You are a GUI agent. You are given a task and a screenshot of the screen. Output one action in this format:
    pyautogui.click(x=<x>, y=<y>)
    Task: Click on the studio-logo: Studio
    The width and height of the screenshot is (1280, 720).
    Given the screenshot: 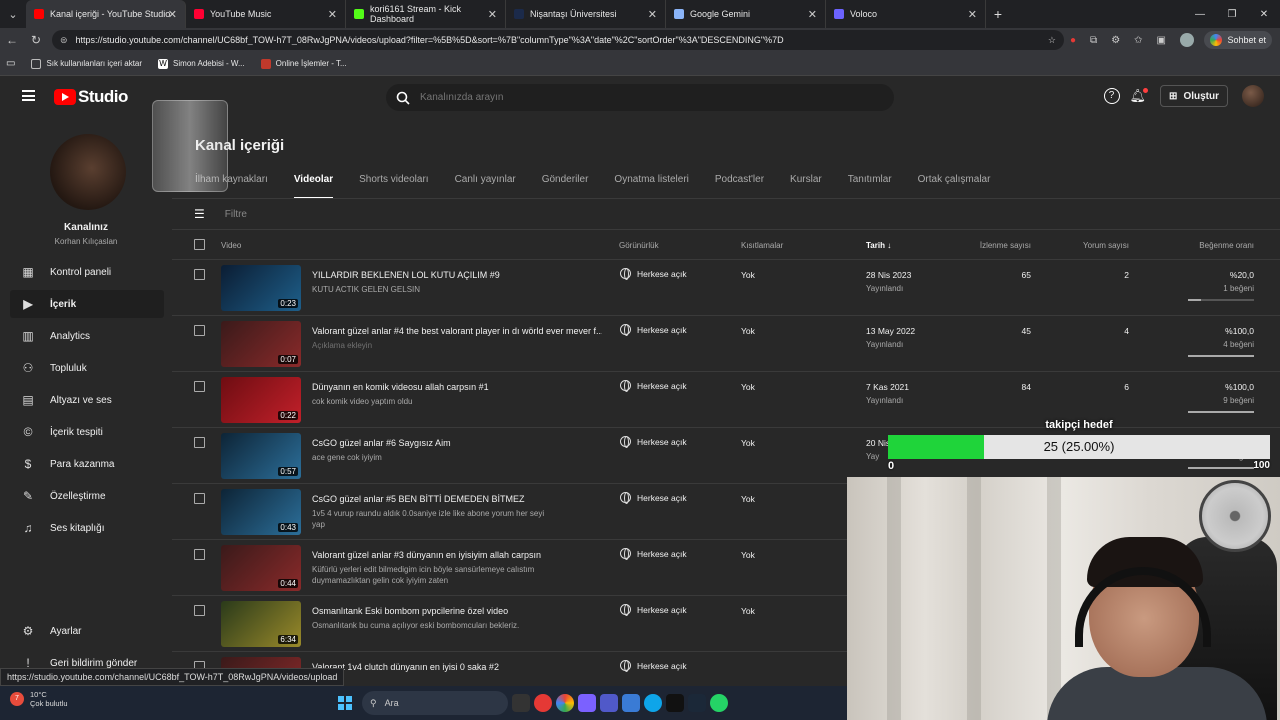 What is the action you would take?
    pyautogui.click(x=91, y=97)
    